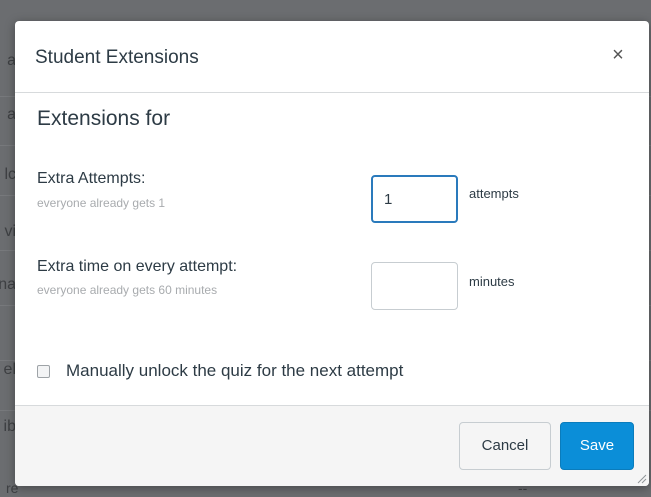 The width and height of the screenshot is (651, 497). I want to click on background-row-text: lc, so click(10, 174).